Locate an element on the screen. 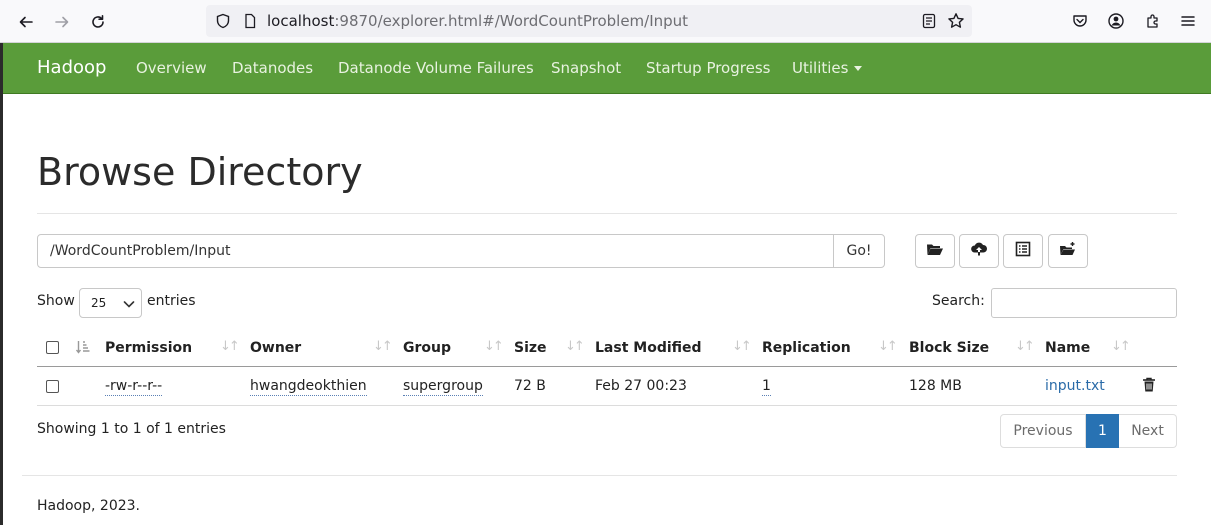 The image size is (1211, 525). trash-icon is located at coordinates (1149, 387).